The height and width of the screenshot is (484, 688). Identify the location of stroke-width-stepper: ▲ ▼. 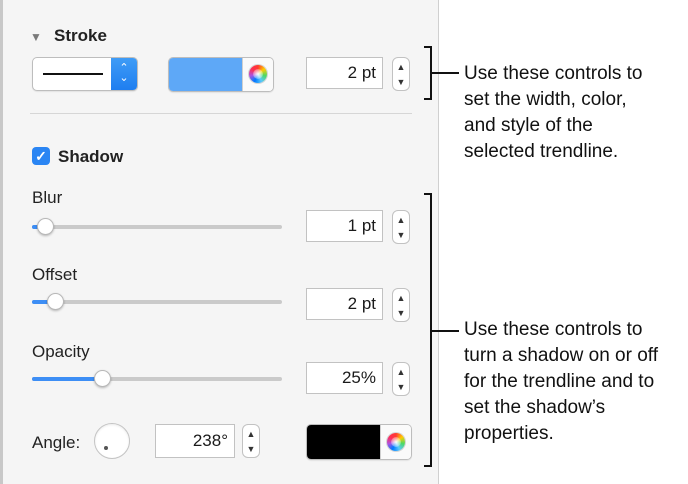
(401, 74).